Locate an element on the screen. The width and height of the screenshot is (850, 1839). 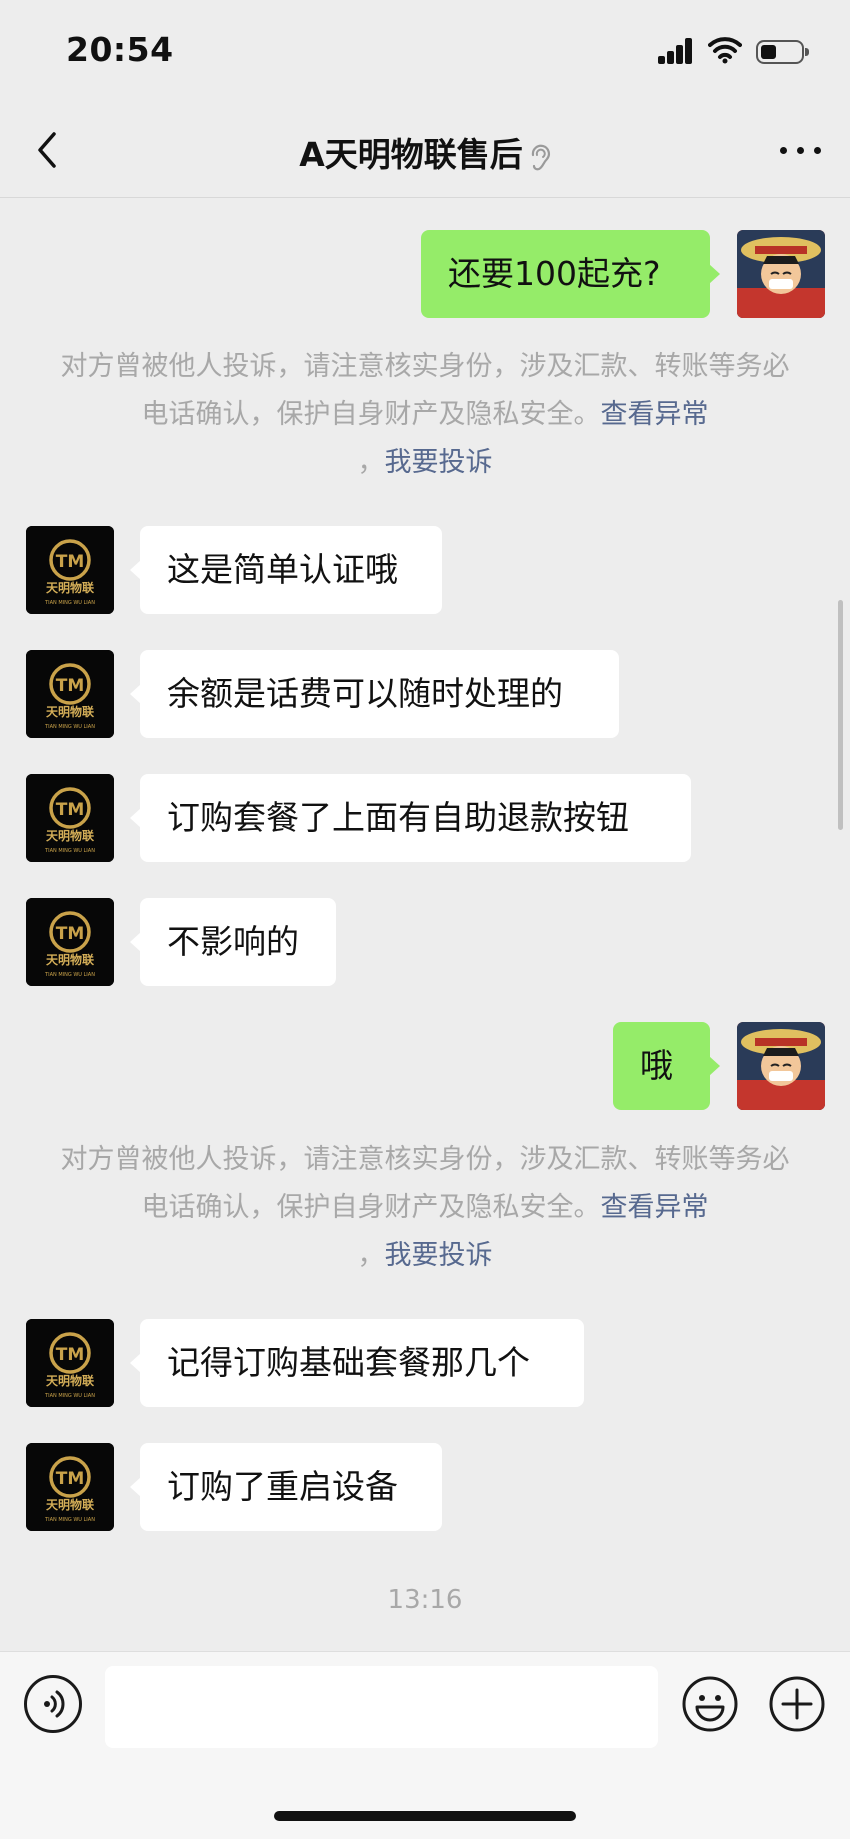
message-bubble-sent: 还要100起充? is located at coordinates (570, 274).